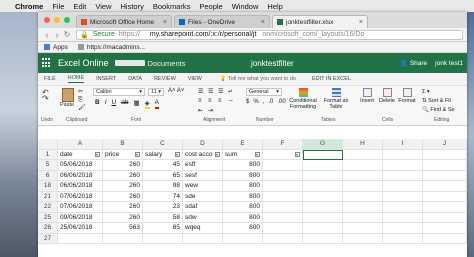  What do you see at coordinates (445, 154) in the screenshot?
I see `cell-j1` at bounding box center [445, 154].